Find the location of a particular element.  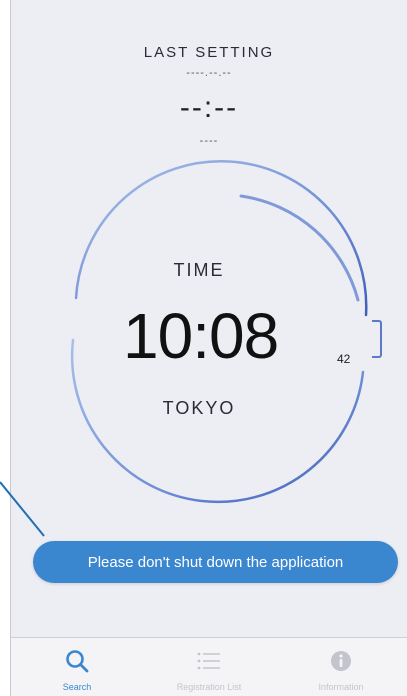

last-setting-city: ---- is located at coordinates (209, 141).